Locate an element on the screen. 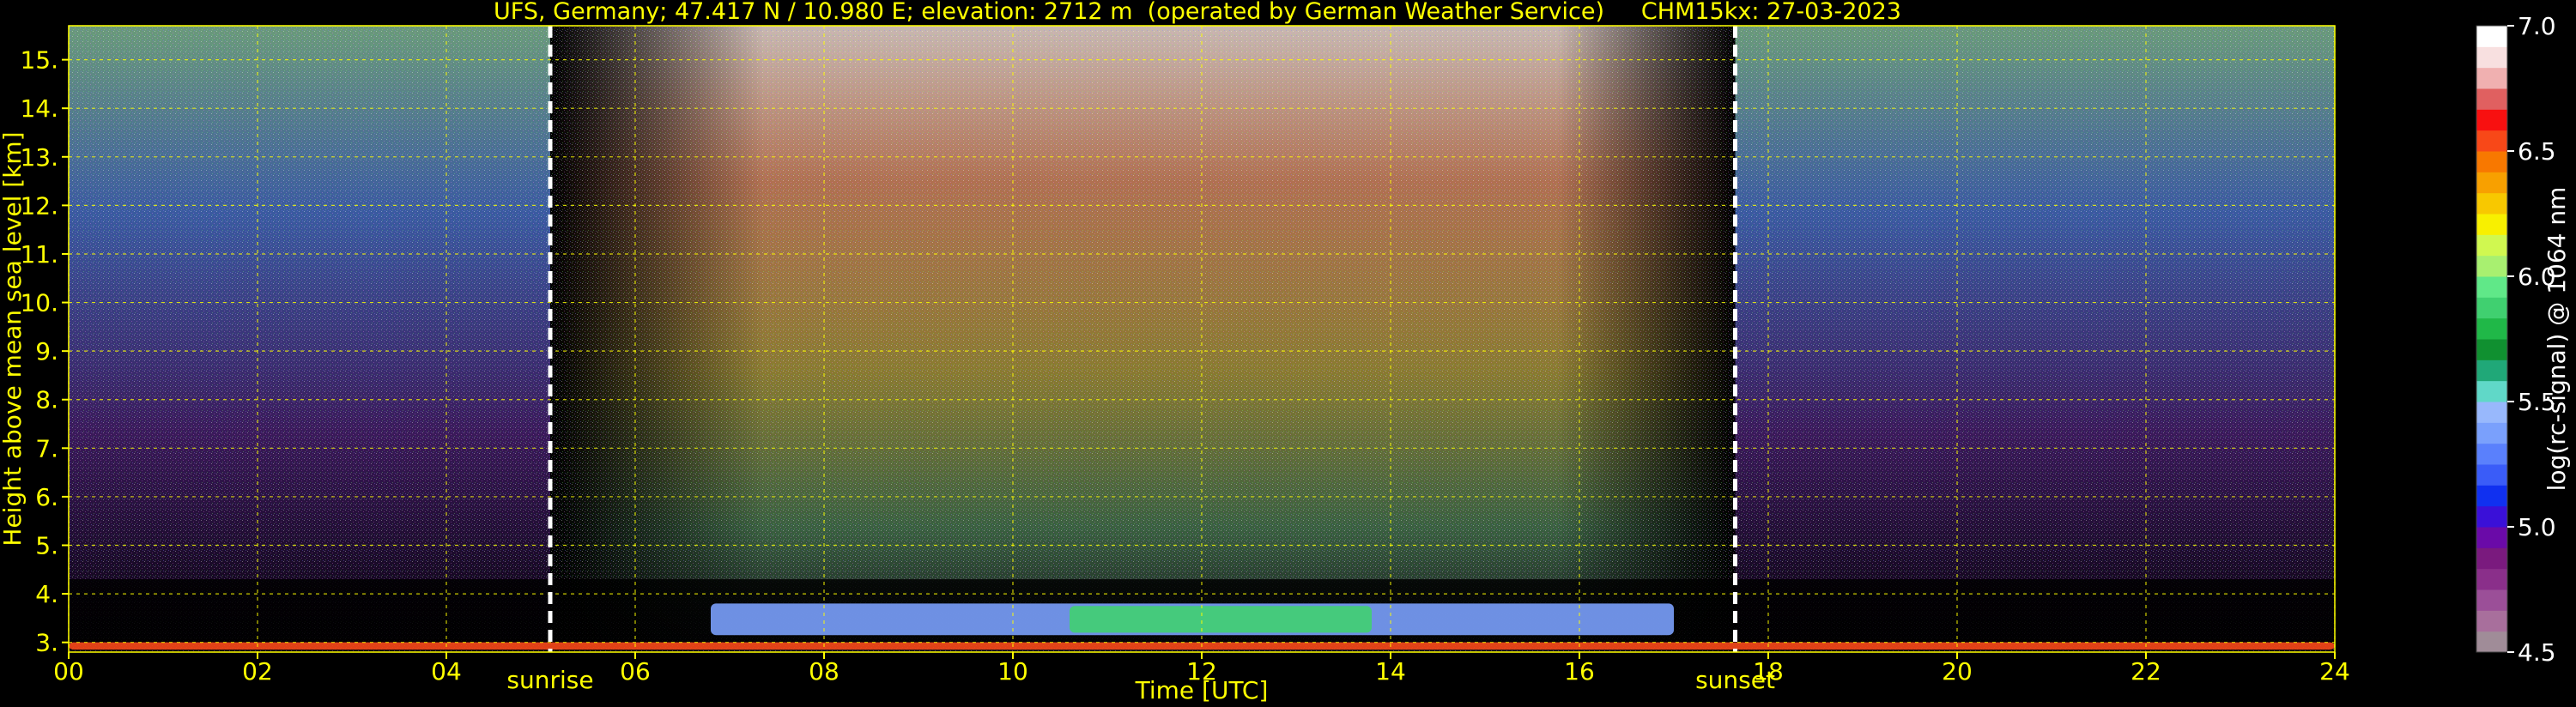 This screenshot has width=2576, height=707. x-tick-label: 14 is located at coordinates (1390, 671).